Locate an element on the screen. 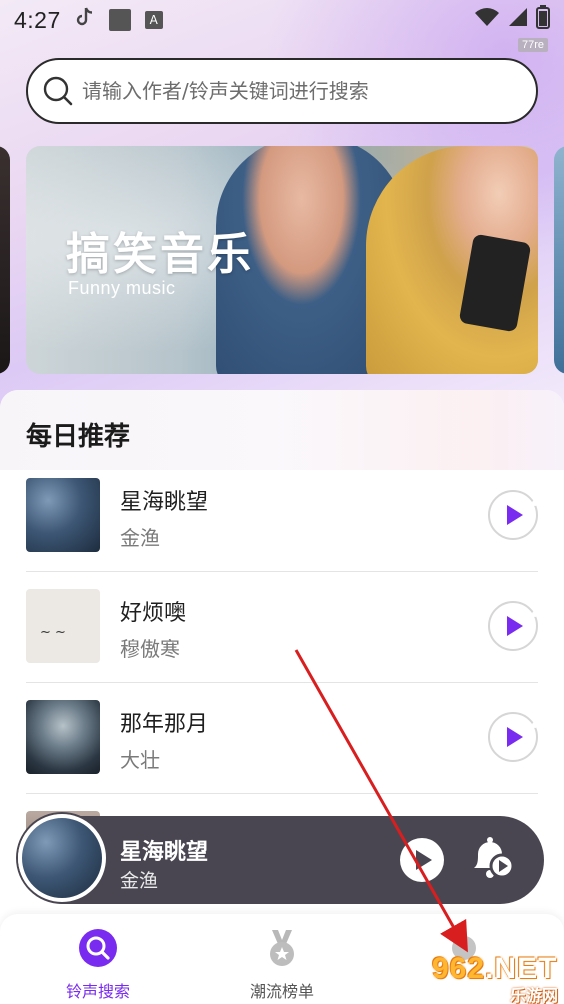 This screenshot has height=1004, width=564. song-name: 那年那月 is located at coordinates (164, 724).